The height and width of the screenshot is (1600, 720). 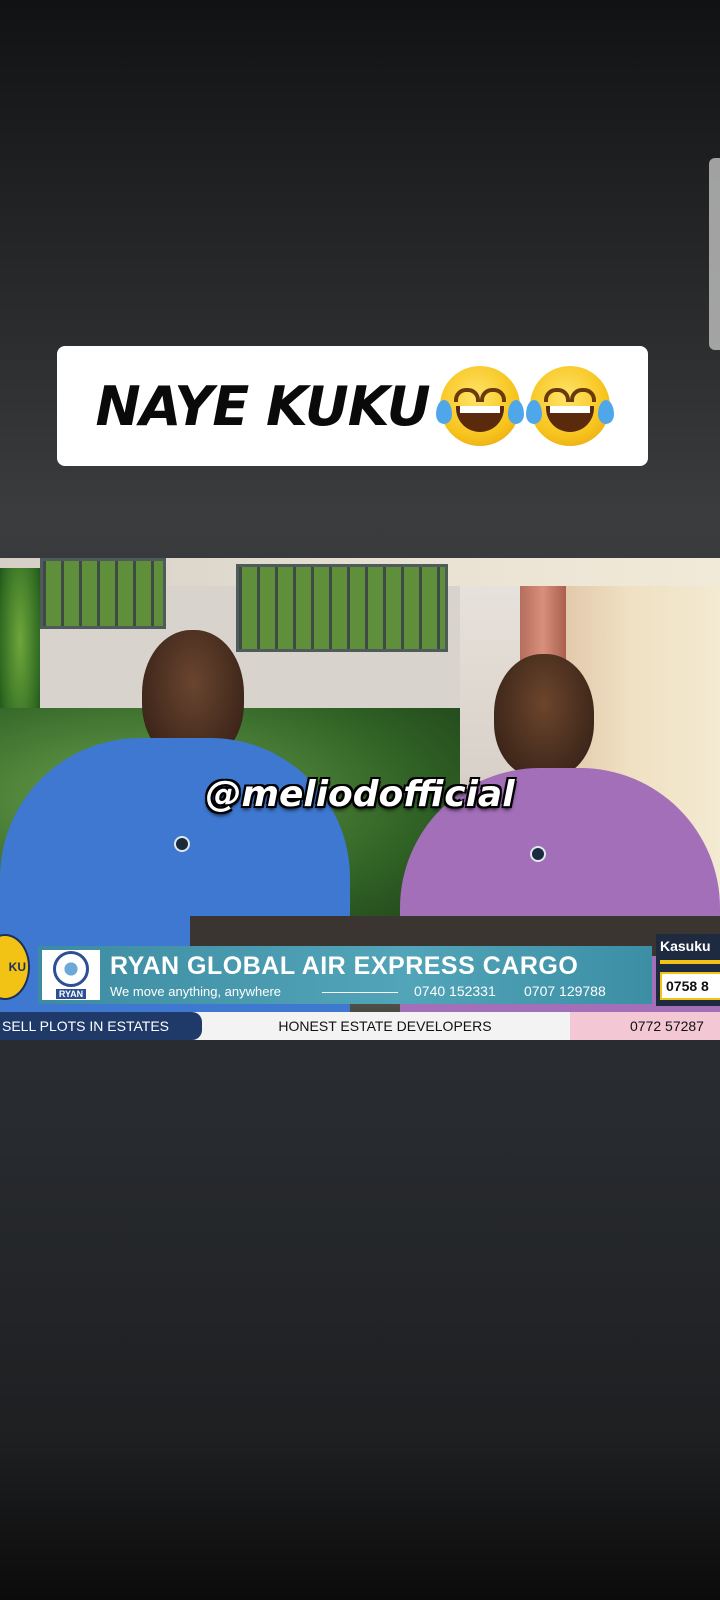 I want to click on ticker-middle: HONEST ESTATE DEVELOPERS, so click(x=385, y=1026).